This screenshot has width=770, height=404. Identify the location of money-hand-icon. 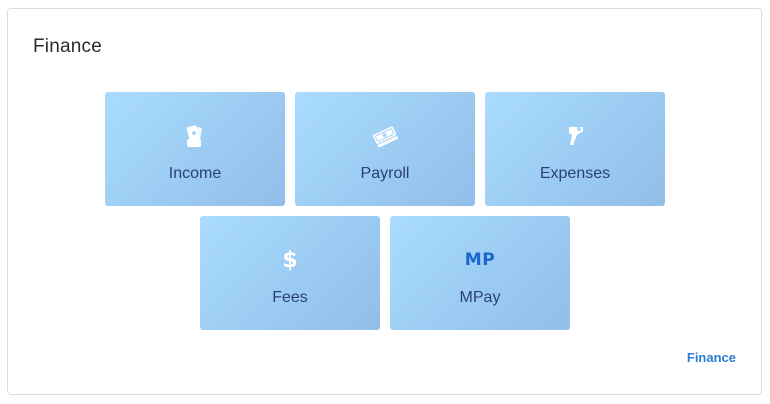
(195, 136).